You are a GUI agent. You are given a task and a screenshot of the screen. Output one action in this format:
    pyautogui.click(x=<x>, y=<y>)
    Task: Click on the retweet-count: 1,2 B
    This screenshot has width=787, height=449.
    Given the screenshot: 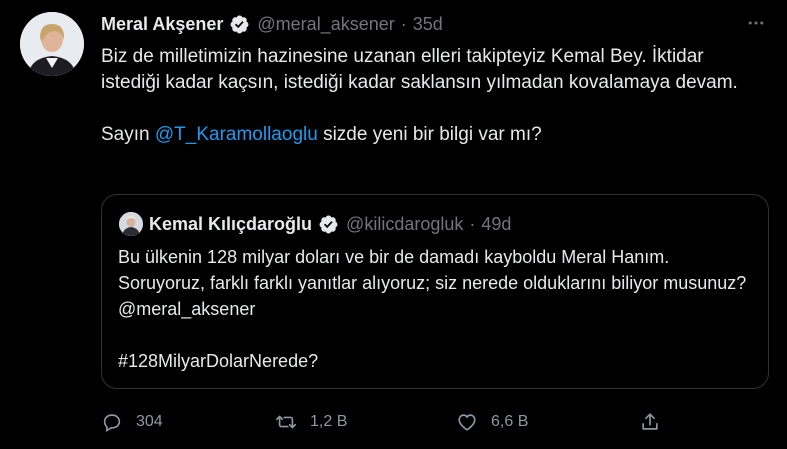 What is the action you would take?
    pyautogui.click(x=329, y=421)
    